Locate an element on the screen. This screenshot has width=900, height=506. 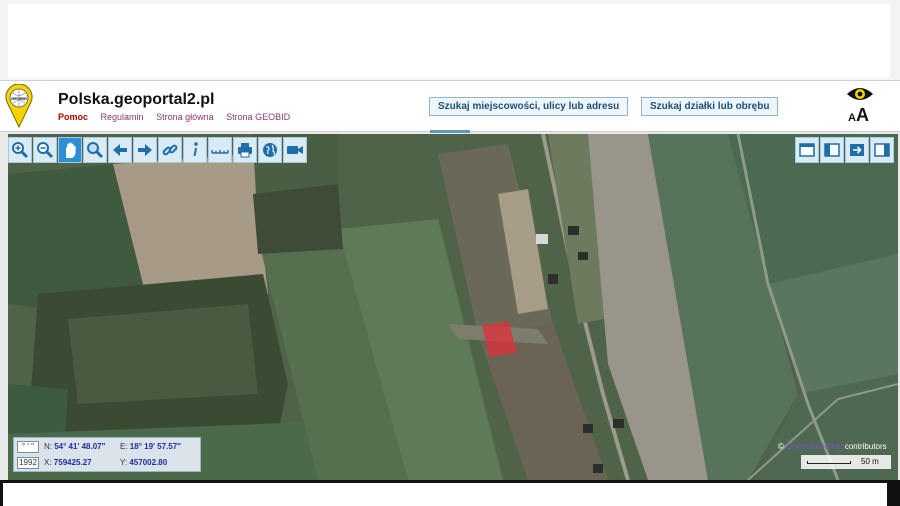
back-button is located at coordinates (120, 150).